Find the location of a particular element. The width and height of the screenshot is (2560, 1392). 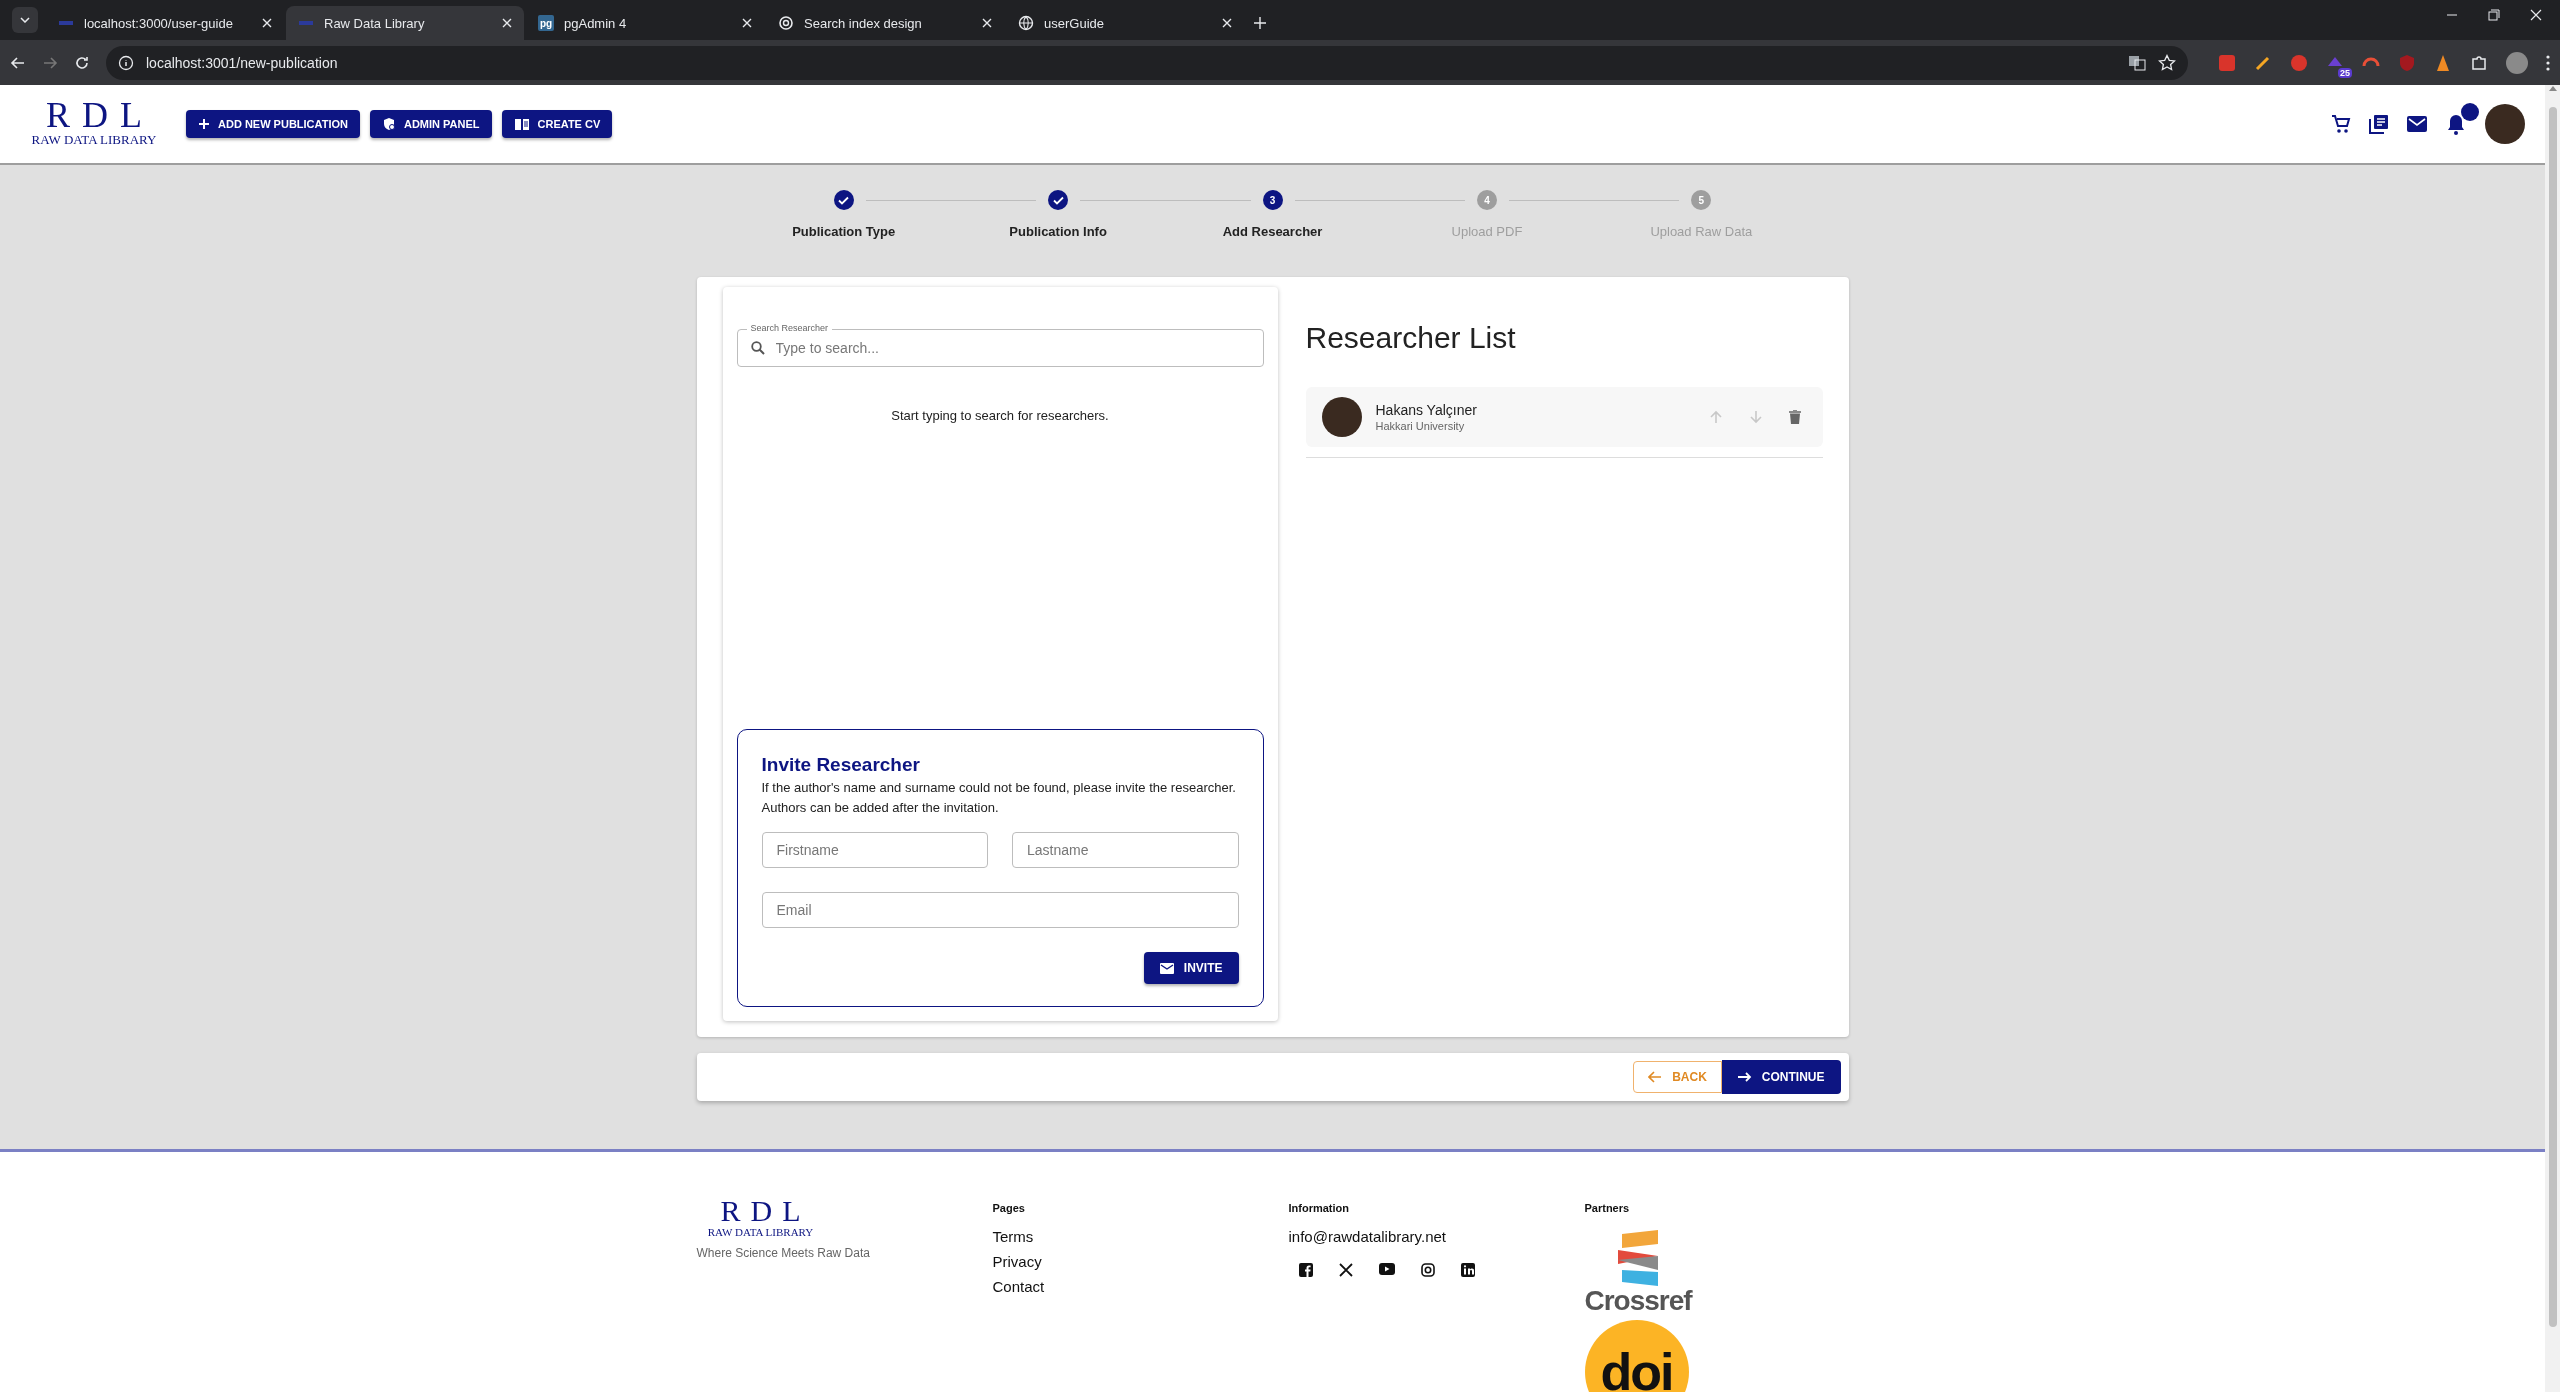

user-avatar is located at coordinates (2505, 124).